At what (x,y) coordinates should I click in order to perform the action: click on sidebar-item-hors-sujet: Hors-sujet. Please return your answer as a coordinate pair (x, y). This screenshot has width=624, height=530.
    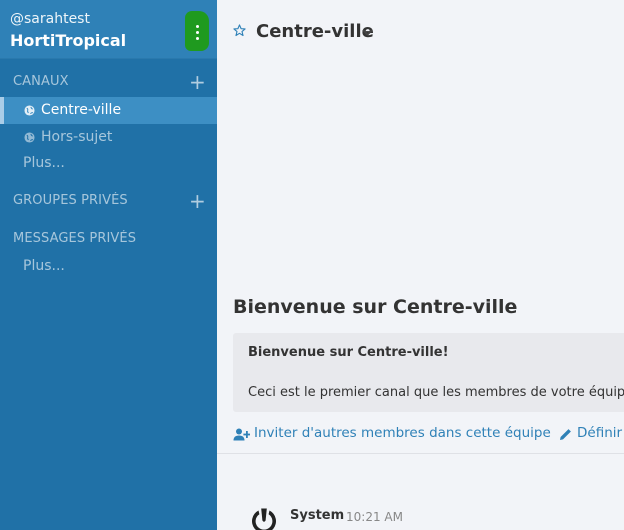
    Looking at the image, I should click on (108, 137).